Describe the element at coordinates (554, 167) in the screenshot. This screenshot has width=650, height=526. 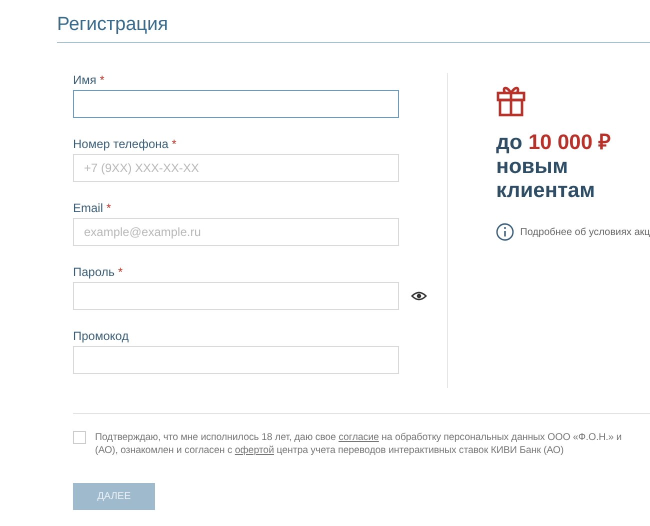
I see `promo-heading: до 10 000 ₽ новым клиентам` at that location.